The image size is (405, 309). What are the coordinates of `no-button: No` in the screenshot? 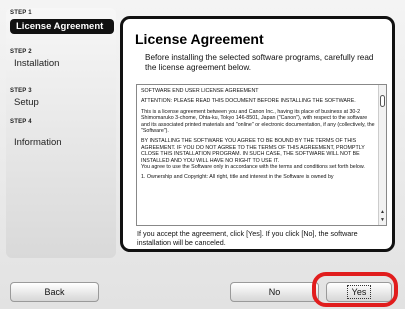 It's located at (274, 292).